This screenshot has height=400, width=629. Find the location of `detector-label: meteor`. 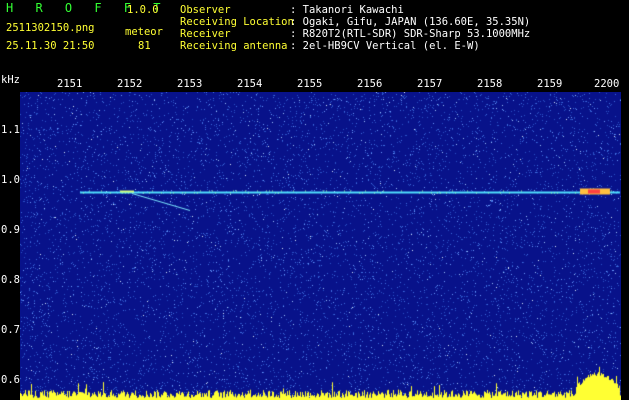

detector-label: meteor is located at coordinates (144, 32).